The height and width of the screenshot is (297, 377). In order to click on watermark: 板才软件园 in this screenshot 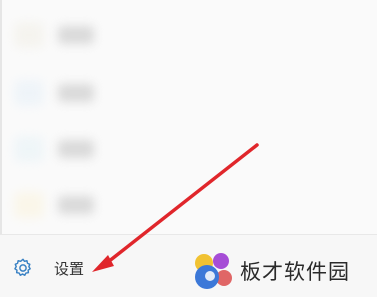, I will do `click(270, 271)`.